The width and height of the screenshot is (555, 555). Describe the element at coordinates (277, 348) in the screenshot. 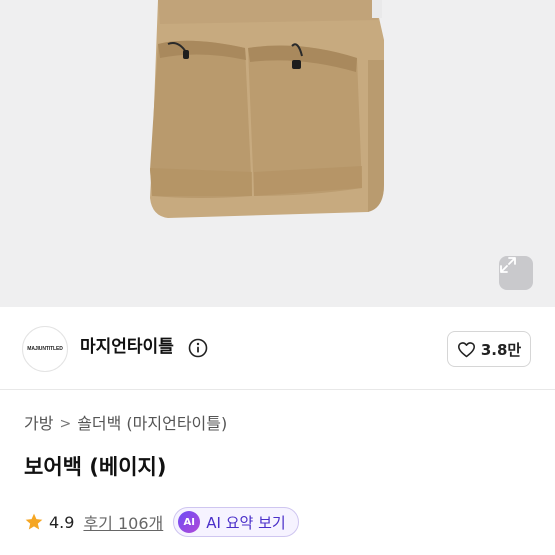

I see `shop-row: MAJIUNTITLED 마지언타이틀 3.8만` at that location.